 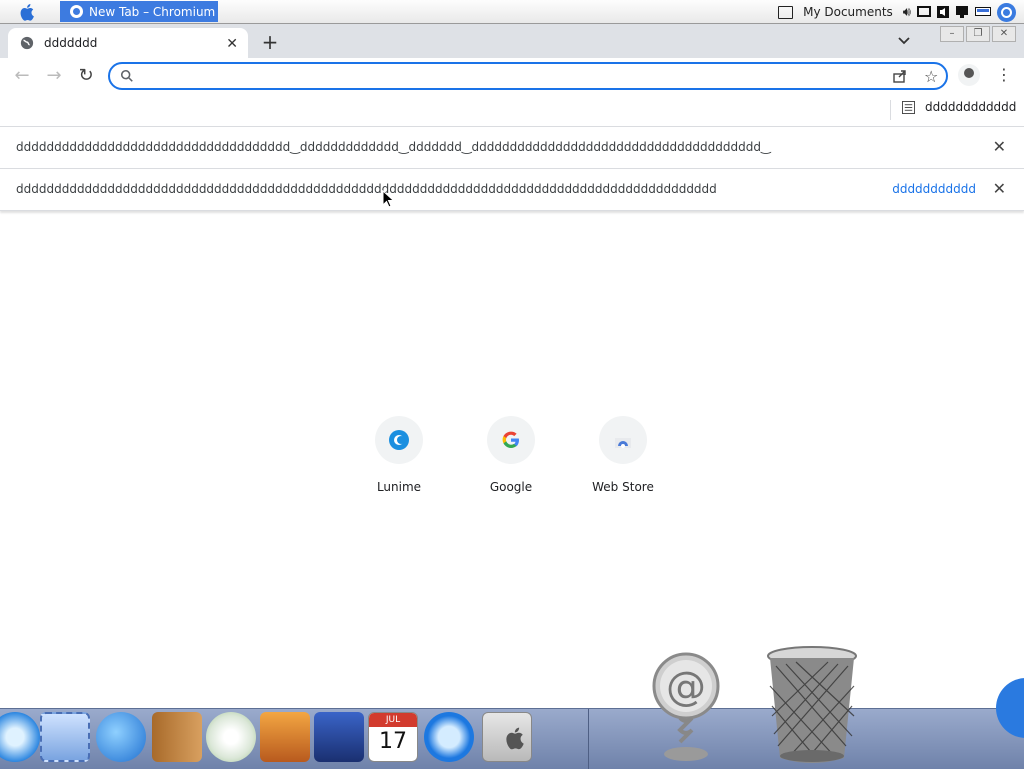 I want to click on window-controls: – ❐ ✕, so click(x=978, y=34).